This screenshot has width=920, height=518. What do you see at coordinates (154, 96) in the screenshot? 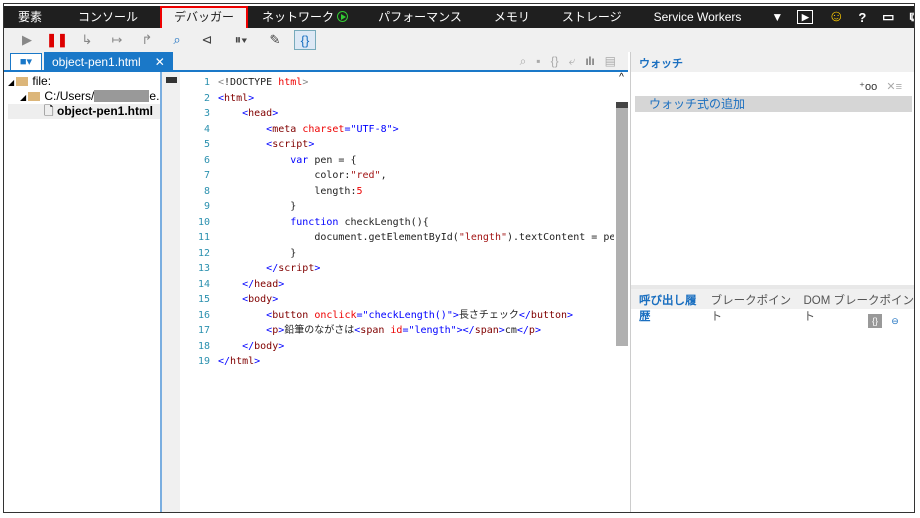
I see `tree-label-suffix: e.` at bounding box center [154, 96].